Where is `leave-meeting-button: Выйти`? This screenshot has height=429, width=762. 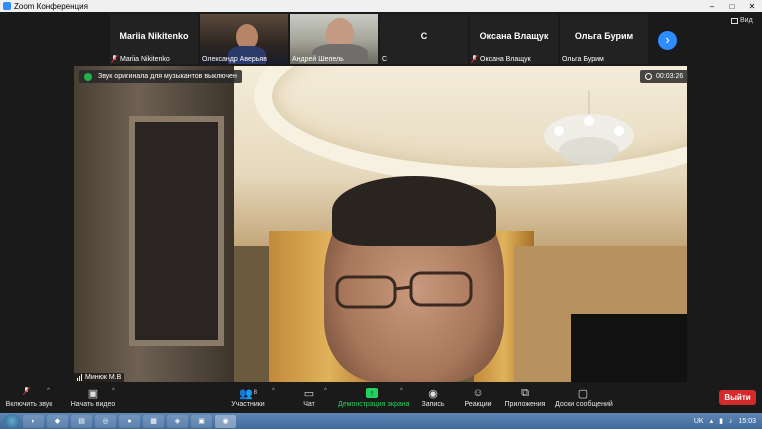 leave-meeting-button: Выйти is located at coordinates (737, 397).